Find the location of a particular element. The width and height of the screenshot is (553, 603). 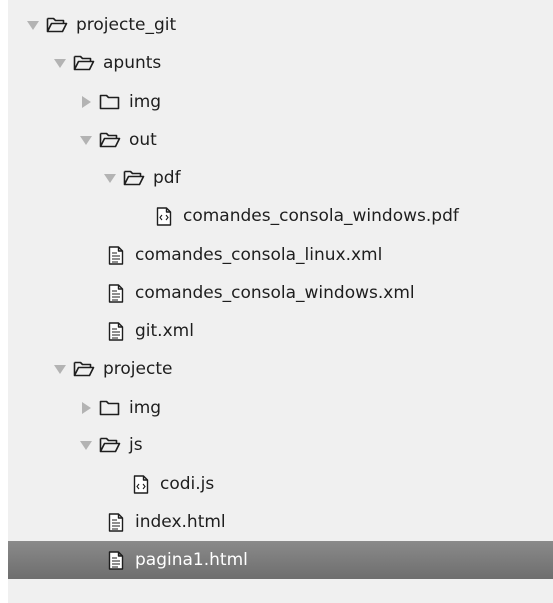

tree-item-label: out is located at coordinates (143, 140).